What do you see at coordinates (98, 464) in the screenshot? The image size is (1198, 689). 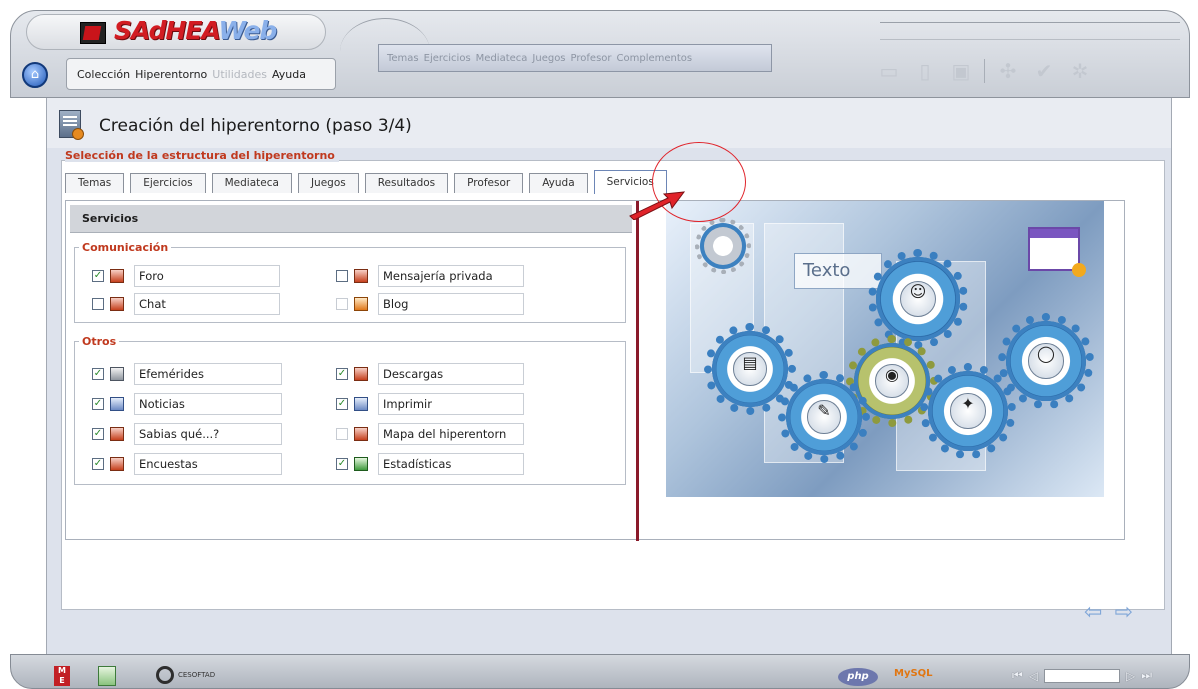 I see `checkbox-encuestas: ✓` at bounding box center [98, 464].